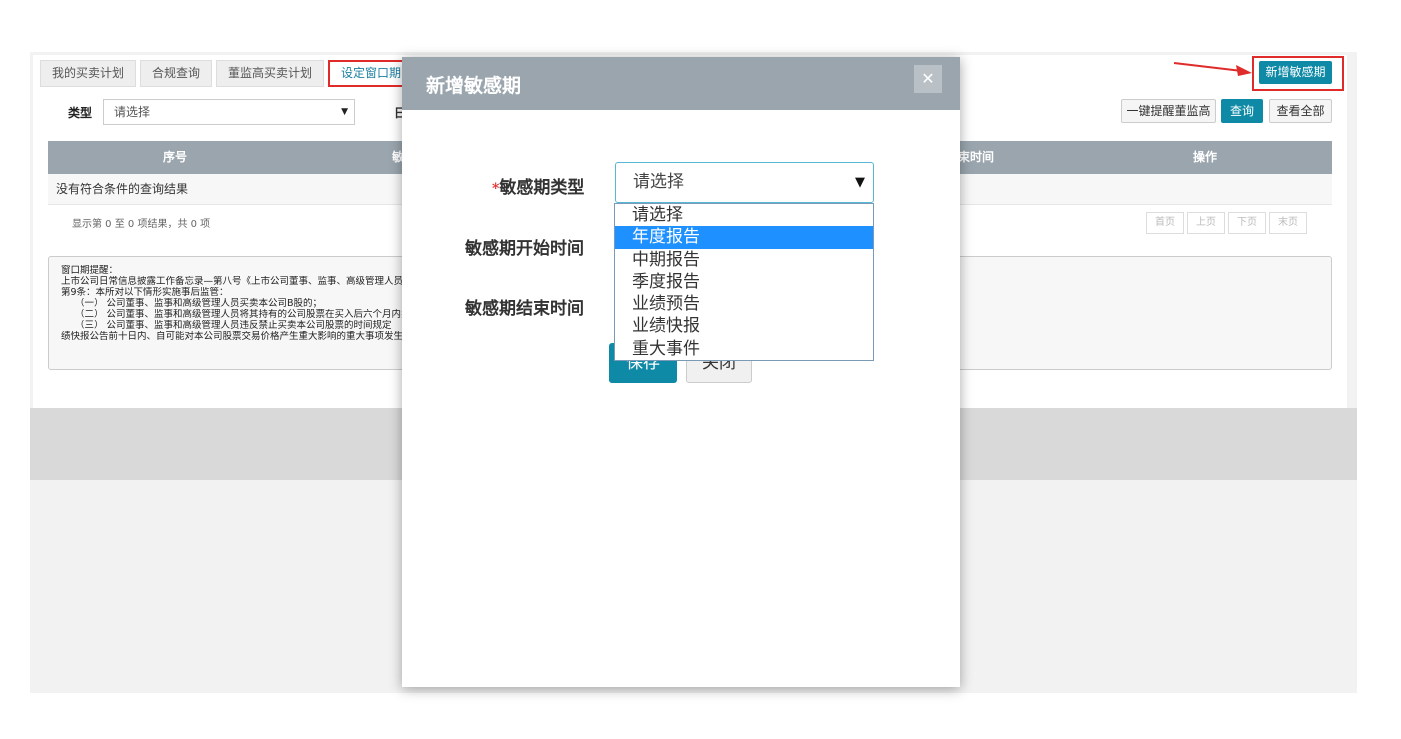 This screenshot has width=1401, height=739. Describe the element at coordinates (132, 112) in the screenshot. I see `type-filter-value: 请选择` at that location.